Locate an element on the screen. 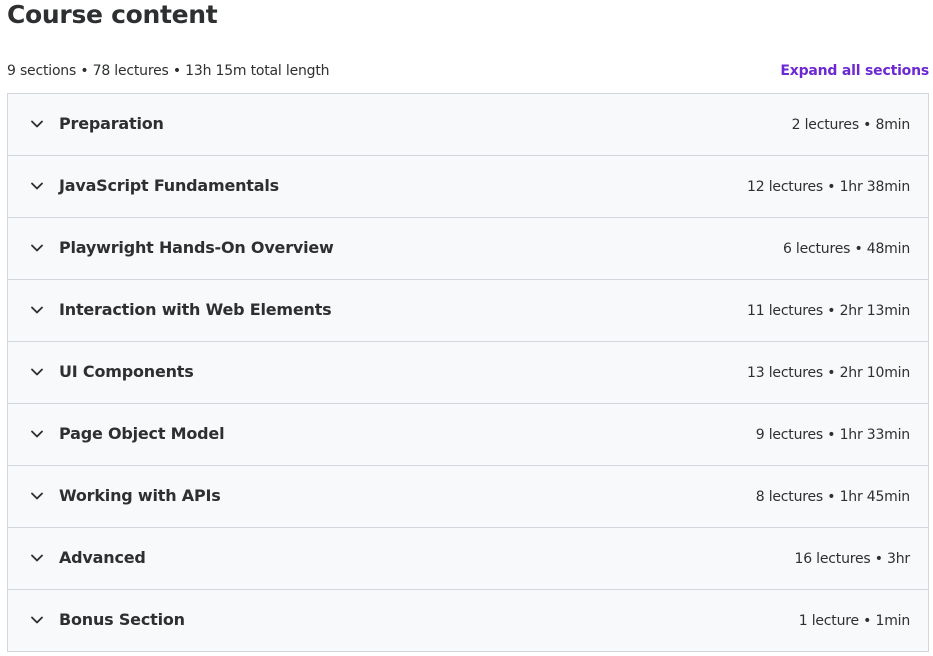 Image resolution: width=933 pixels, height=656 pixels. section-title: Interaction with Web Elements is located at coordinates (195, 309).